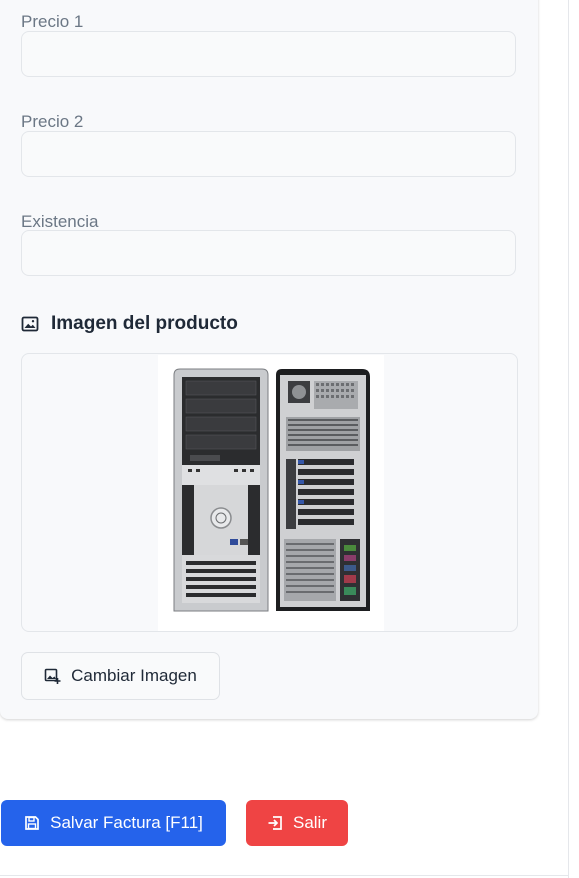  Describe the element at coordinates (52, 676) in the screenshot. I see `image-add-icon` at that location.